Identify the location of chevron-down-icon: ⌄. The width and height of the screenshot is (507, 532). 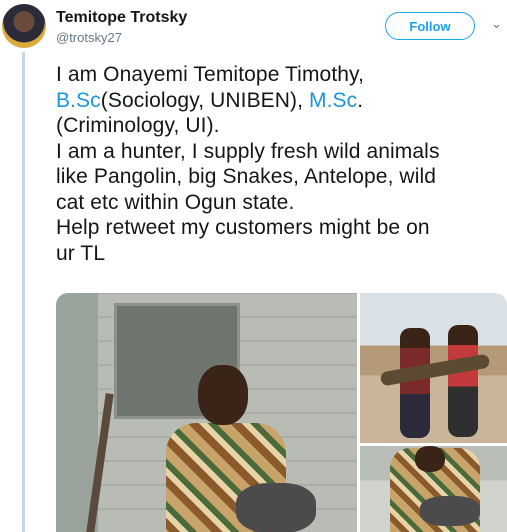
(496, 24).